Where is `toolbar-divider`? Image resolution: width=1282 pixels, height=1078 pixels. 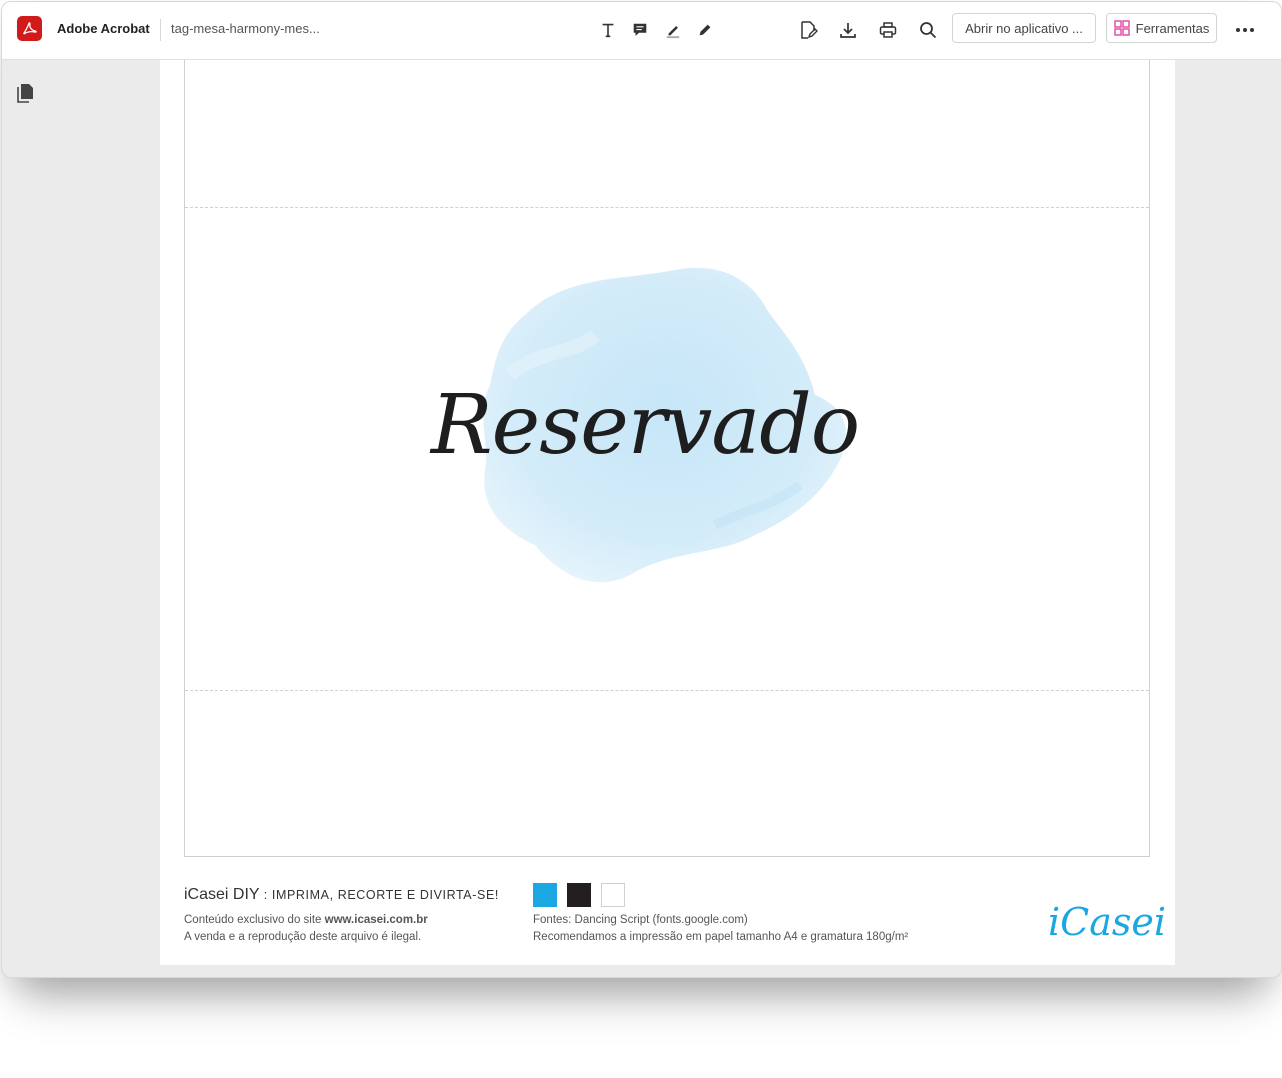
toolbar-divider is located at coordinates (160, 30).